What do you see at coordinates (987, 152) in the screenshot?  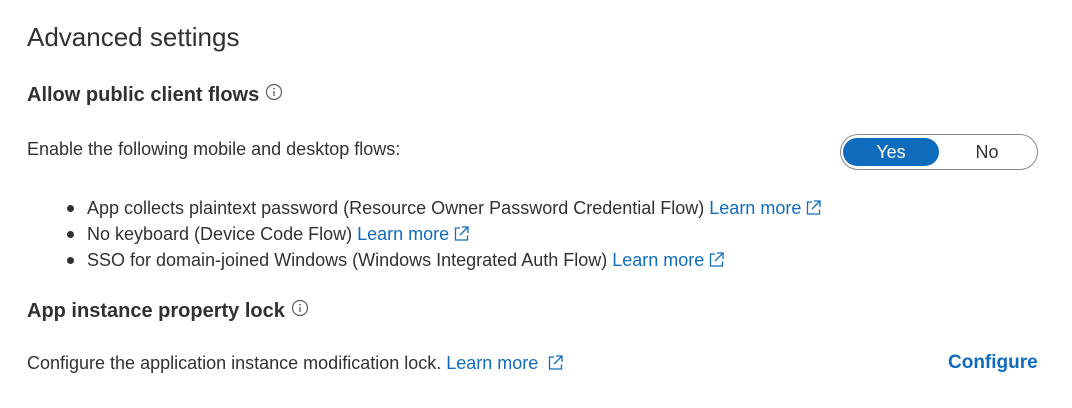 I see `toggle-no-option: No` at bounding box center [987, 152].